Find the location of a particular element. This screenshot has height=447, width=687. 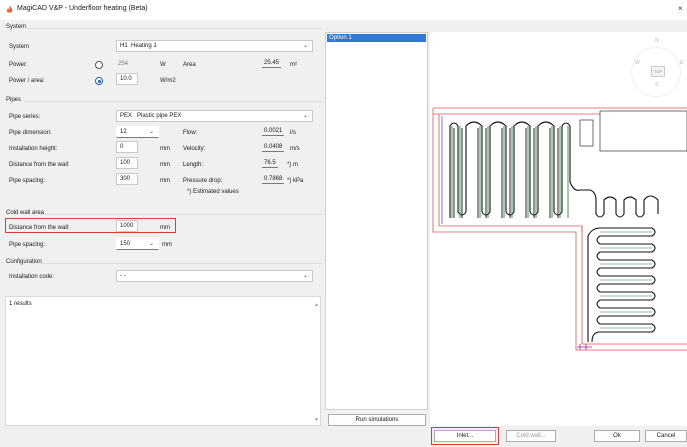

power-area-unit: W/m2 is located at coordinates (168, 81).